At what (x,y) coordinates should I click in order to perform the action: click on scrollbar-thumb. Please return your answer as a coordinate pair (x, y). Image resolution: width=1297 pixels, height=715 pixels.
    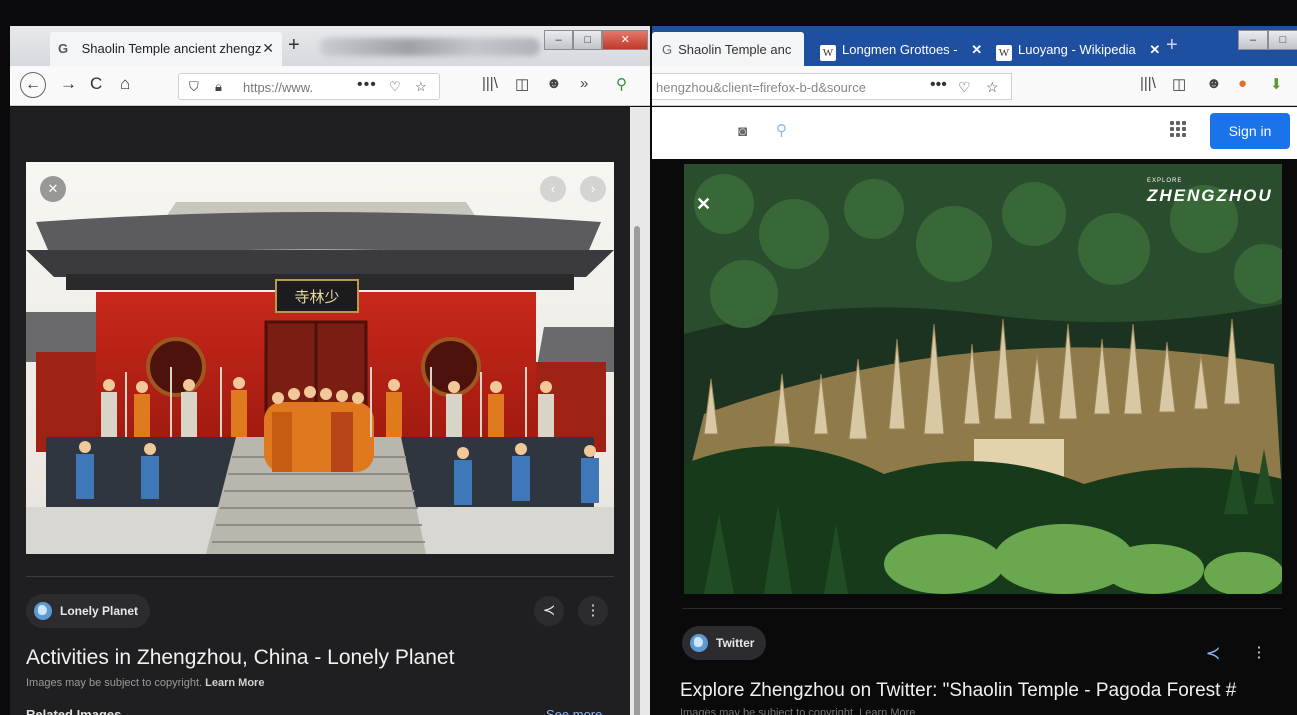
    Looking at the image, I should click on (637, 470).